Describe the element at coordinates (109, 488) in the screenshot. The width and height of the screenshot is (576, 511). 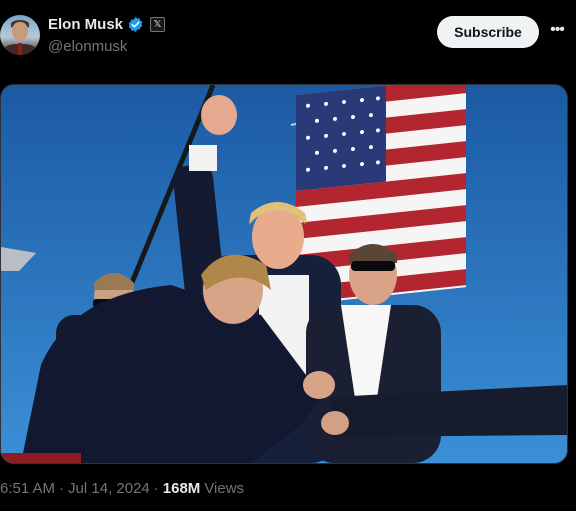
I see `post-date: Jul 14, 2024` at that location.